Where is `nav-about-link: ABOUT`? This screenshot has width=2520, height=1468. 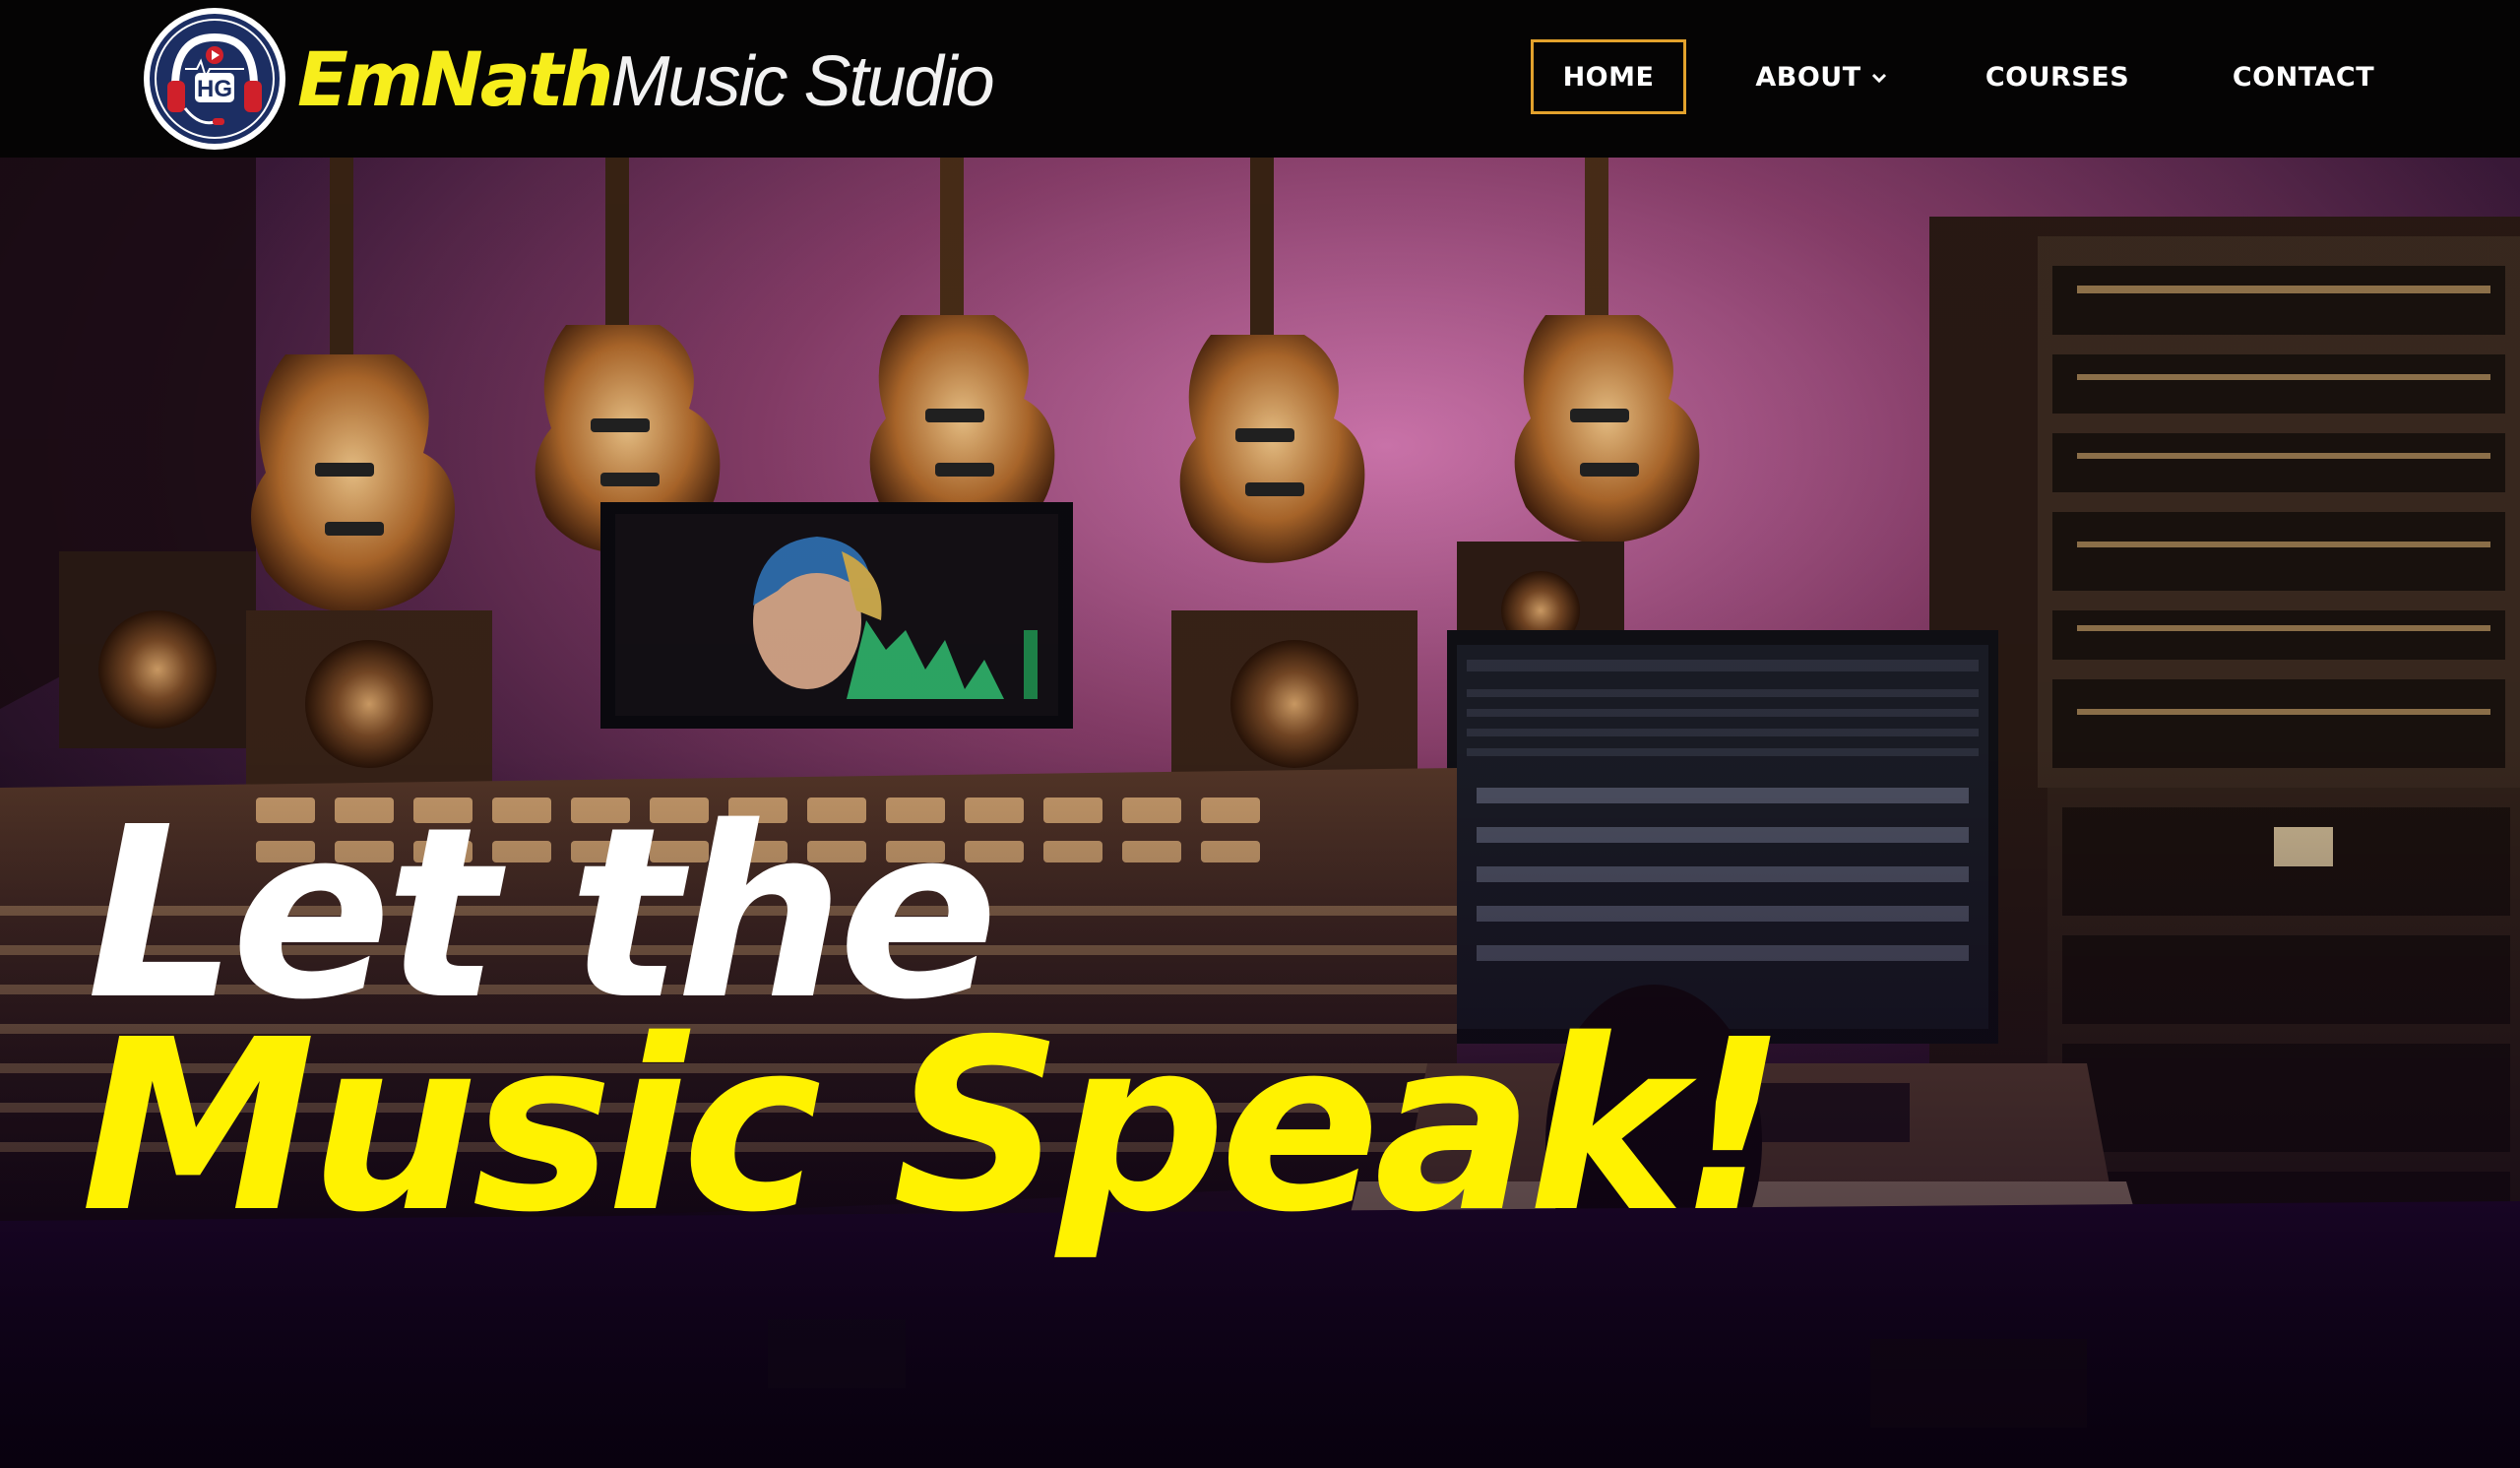 nav-about-link: ABOUT is located at coordinates (1821, 77).